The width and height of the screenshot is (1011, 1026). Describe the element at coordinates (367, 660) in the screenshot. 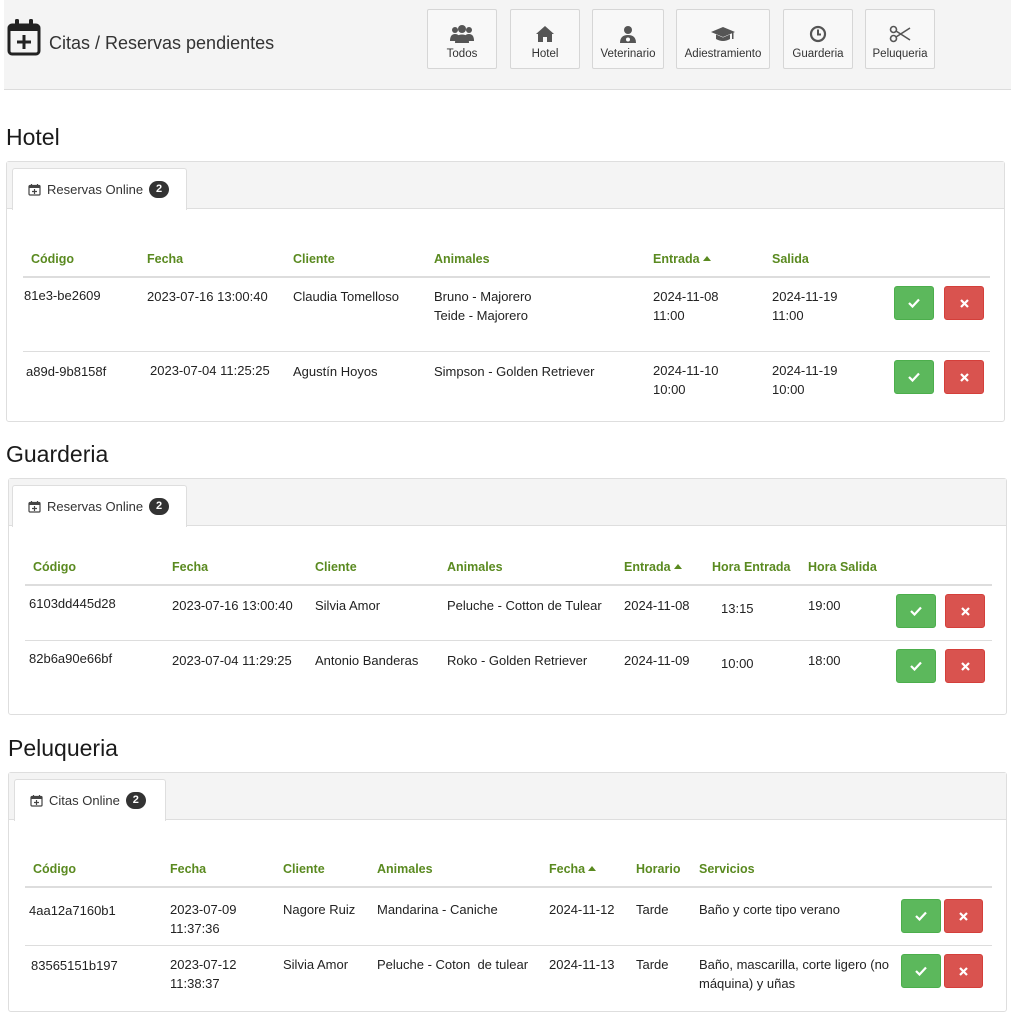

I see `cell-cliente: Antonio Banderas` at that location.